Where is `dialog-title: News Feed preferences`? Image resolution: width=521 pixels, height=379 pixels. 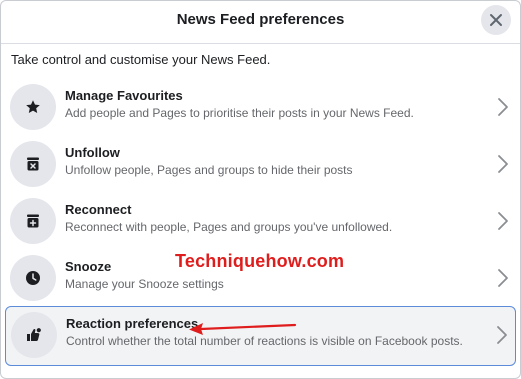 dialog-title: News Feed preferences is located at coordinates (260, 19).